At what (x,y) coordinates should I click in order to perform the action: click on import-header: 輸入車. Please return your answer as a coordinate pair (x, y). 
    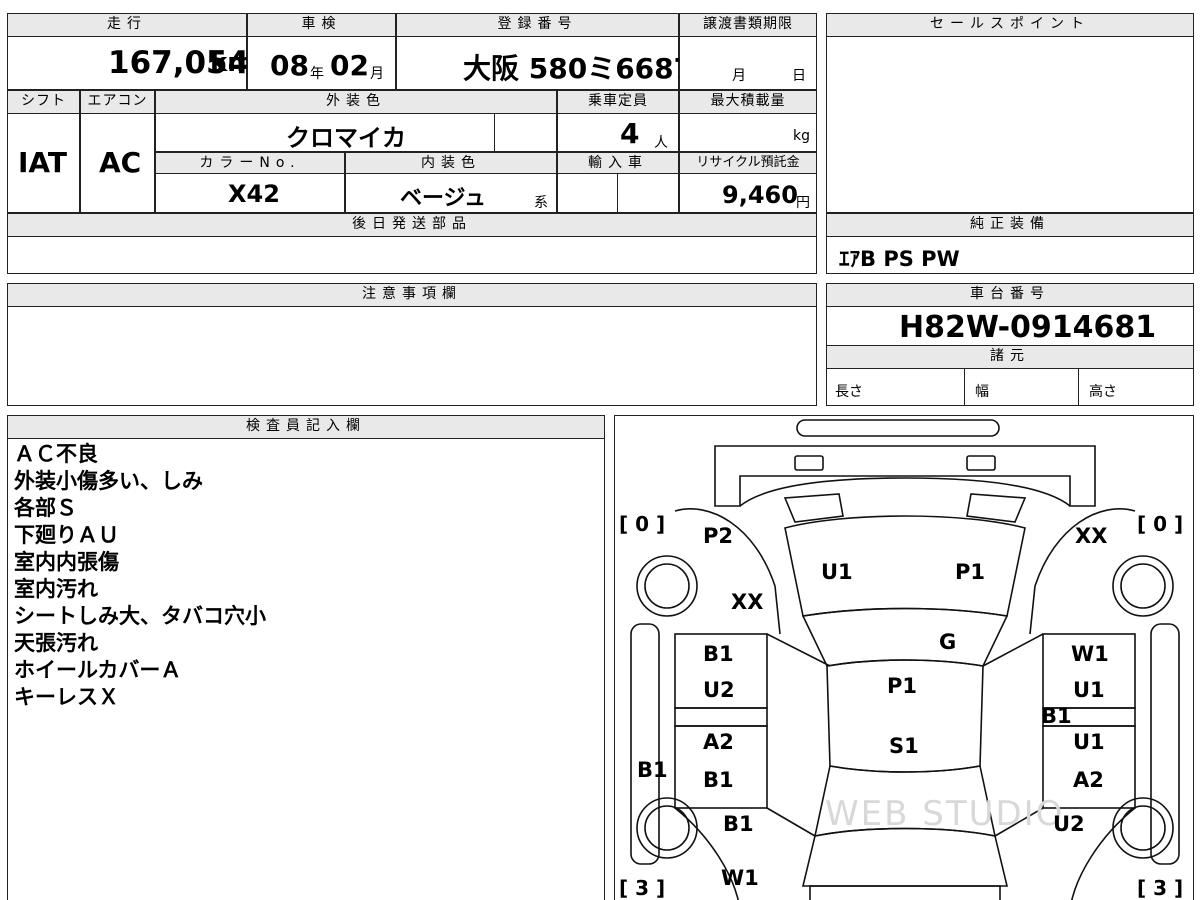
    Looking at the image, I should click on (618, 163).